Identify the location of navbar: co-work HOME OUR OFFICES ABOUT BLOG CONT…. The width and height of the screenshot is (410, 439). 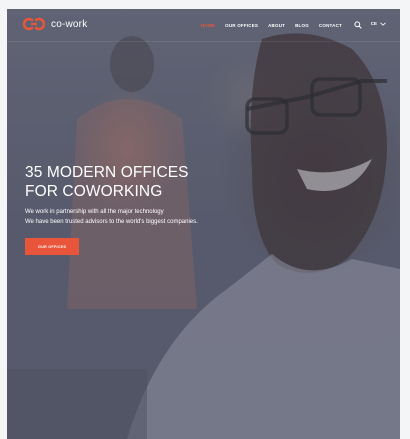
(203, 25).